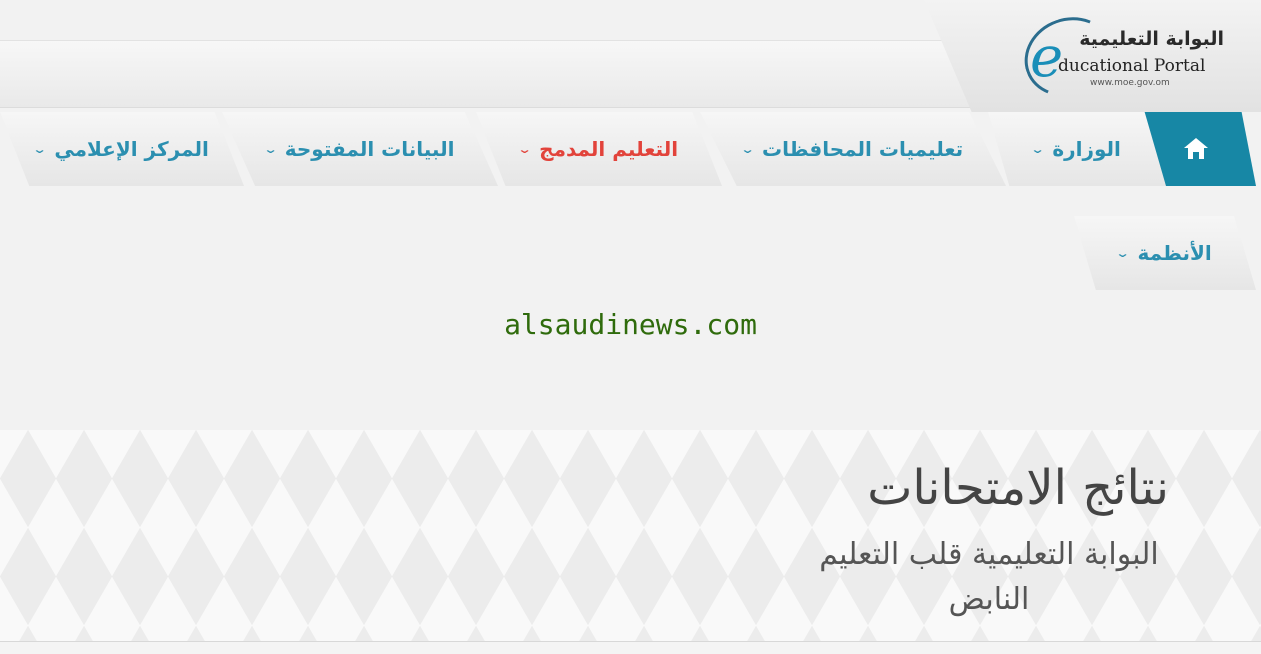 This screenshot has width=1261, height=654. Describe the element at coordinates (1086, 149) in the screenshot. I see `nav-item-label: الوزارة` at that location.